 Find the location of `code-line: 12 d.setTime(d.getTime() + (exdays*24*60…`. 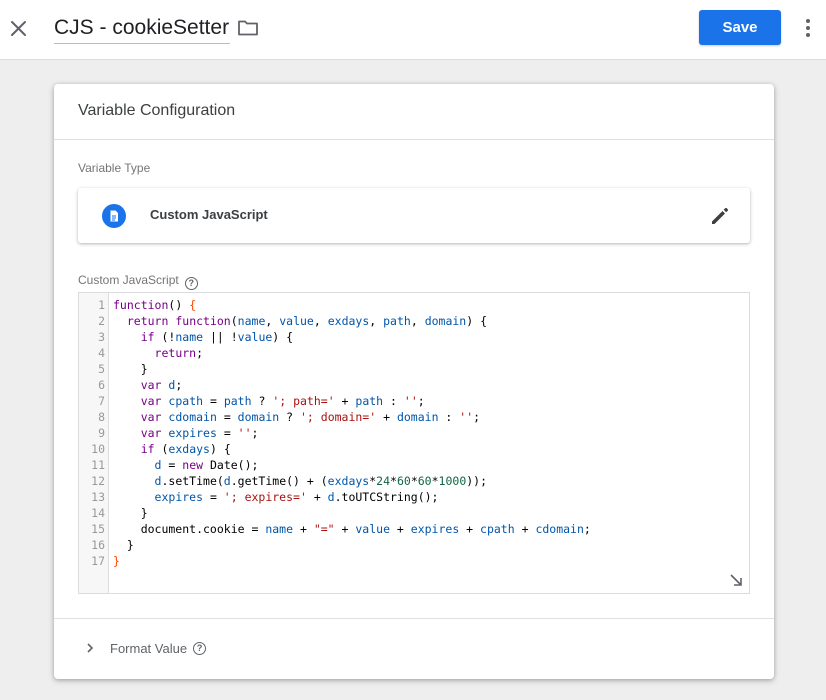

code-line: 12 d.setTime(d.getTime() + (exdays*24*60… is located at coordinates (289, 481).